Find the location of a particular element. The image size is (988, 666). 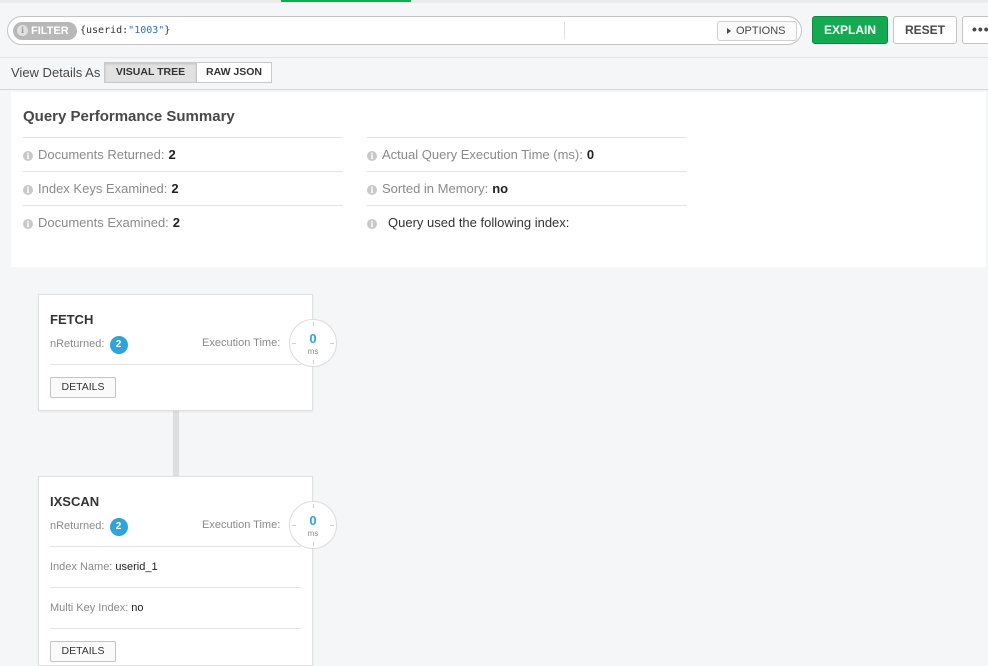

stage-name: FETCH is located at coordinates (72, 319).